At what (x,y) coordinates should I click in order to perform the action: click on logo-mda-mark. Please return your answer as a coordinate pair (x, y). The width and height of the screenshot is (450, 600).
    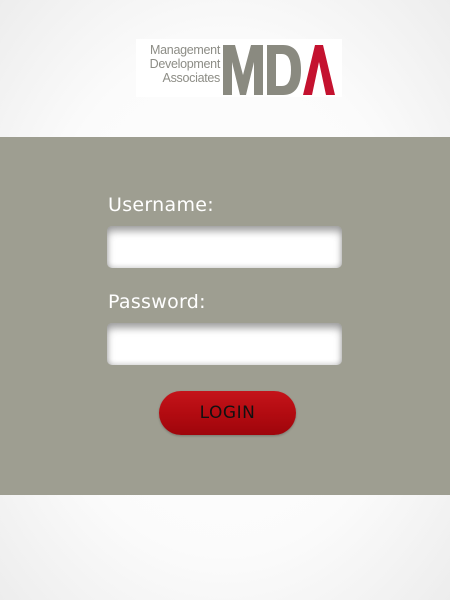
    Looking at the image, I should click on (279, 70).